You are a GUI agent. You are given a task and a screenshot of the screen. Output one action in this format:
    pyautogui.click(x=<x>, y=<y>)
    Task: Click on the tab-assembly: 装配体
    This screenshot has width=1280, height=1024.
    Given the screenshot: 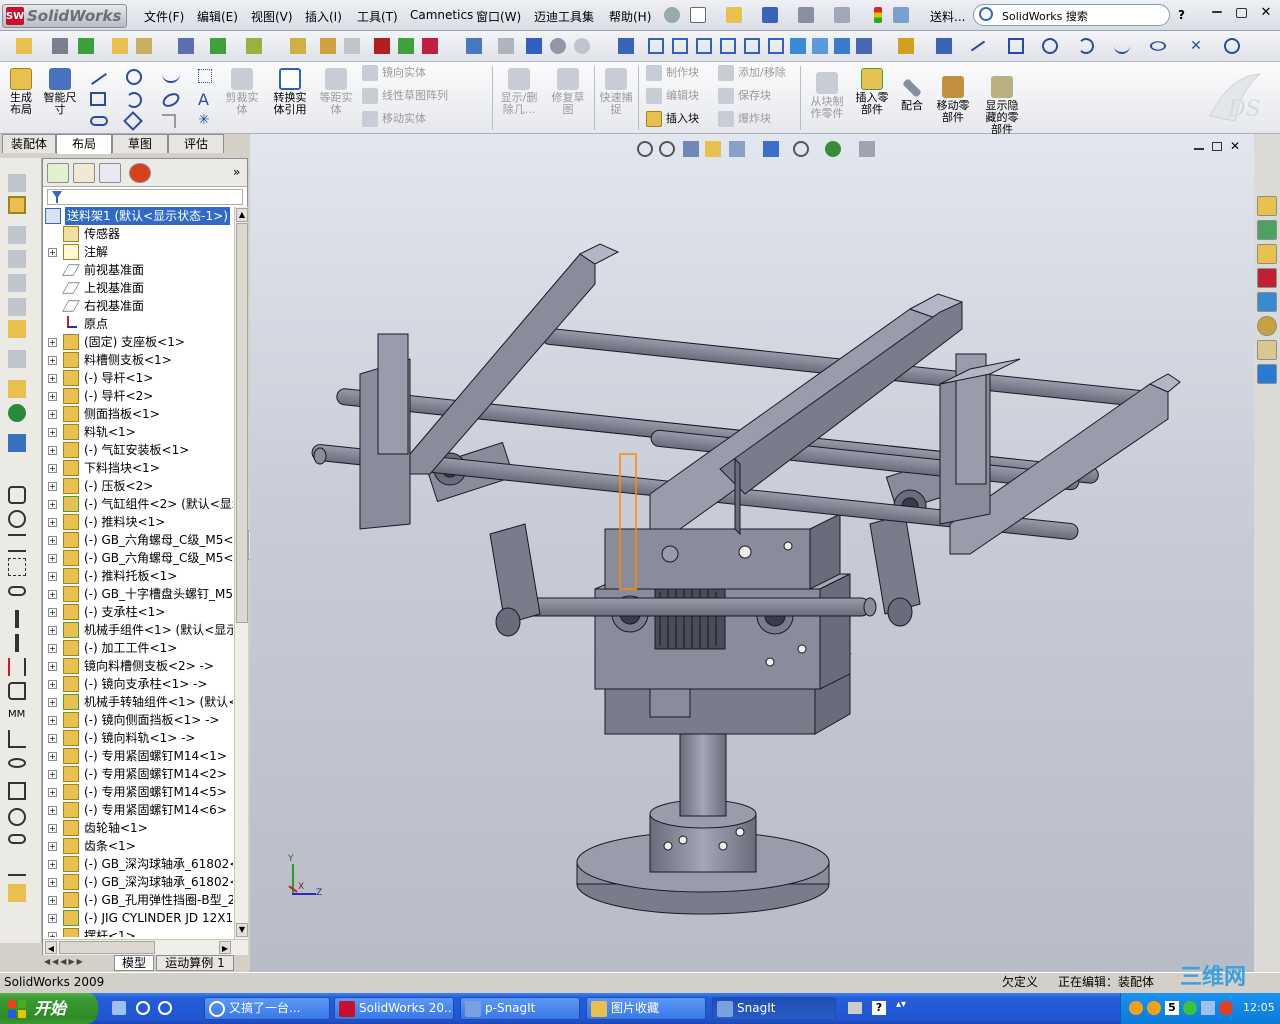 What is the action you would take?
    pyautogui.click(x=29, y=143)
    